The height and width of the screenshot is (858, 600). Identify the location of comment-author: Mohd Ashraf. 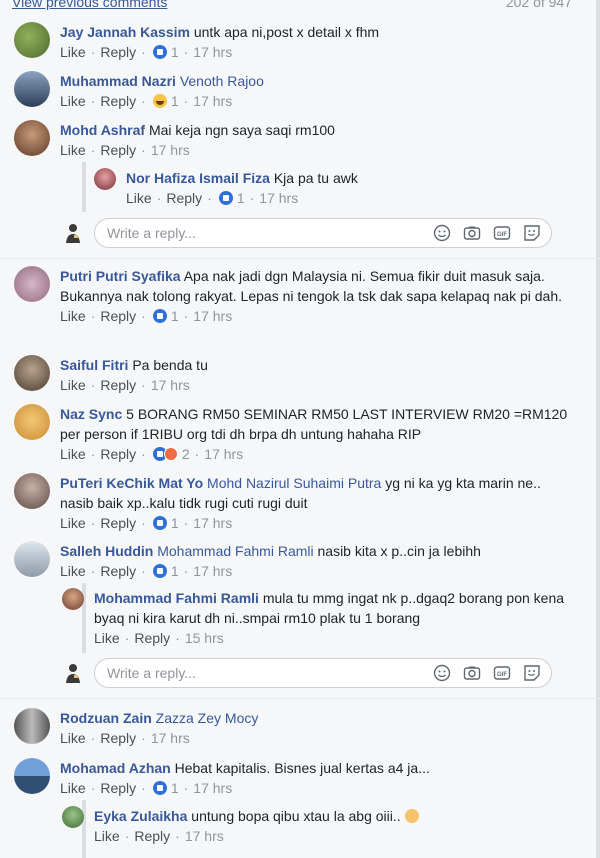
(102, 130).